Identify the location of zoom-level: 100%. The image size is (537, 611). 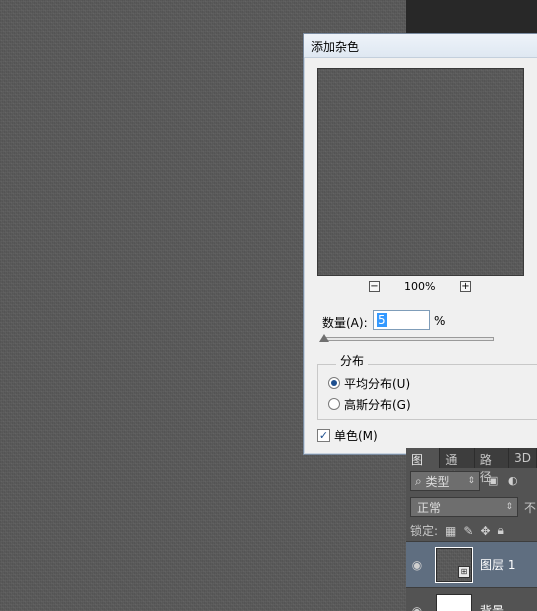
(420, 286).